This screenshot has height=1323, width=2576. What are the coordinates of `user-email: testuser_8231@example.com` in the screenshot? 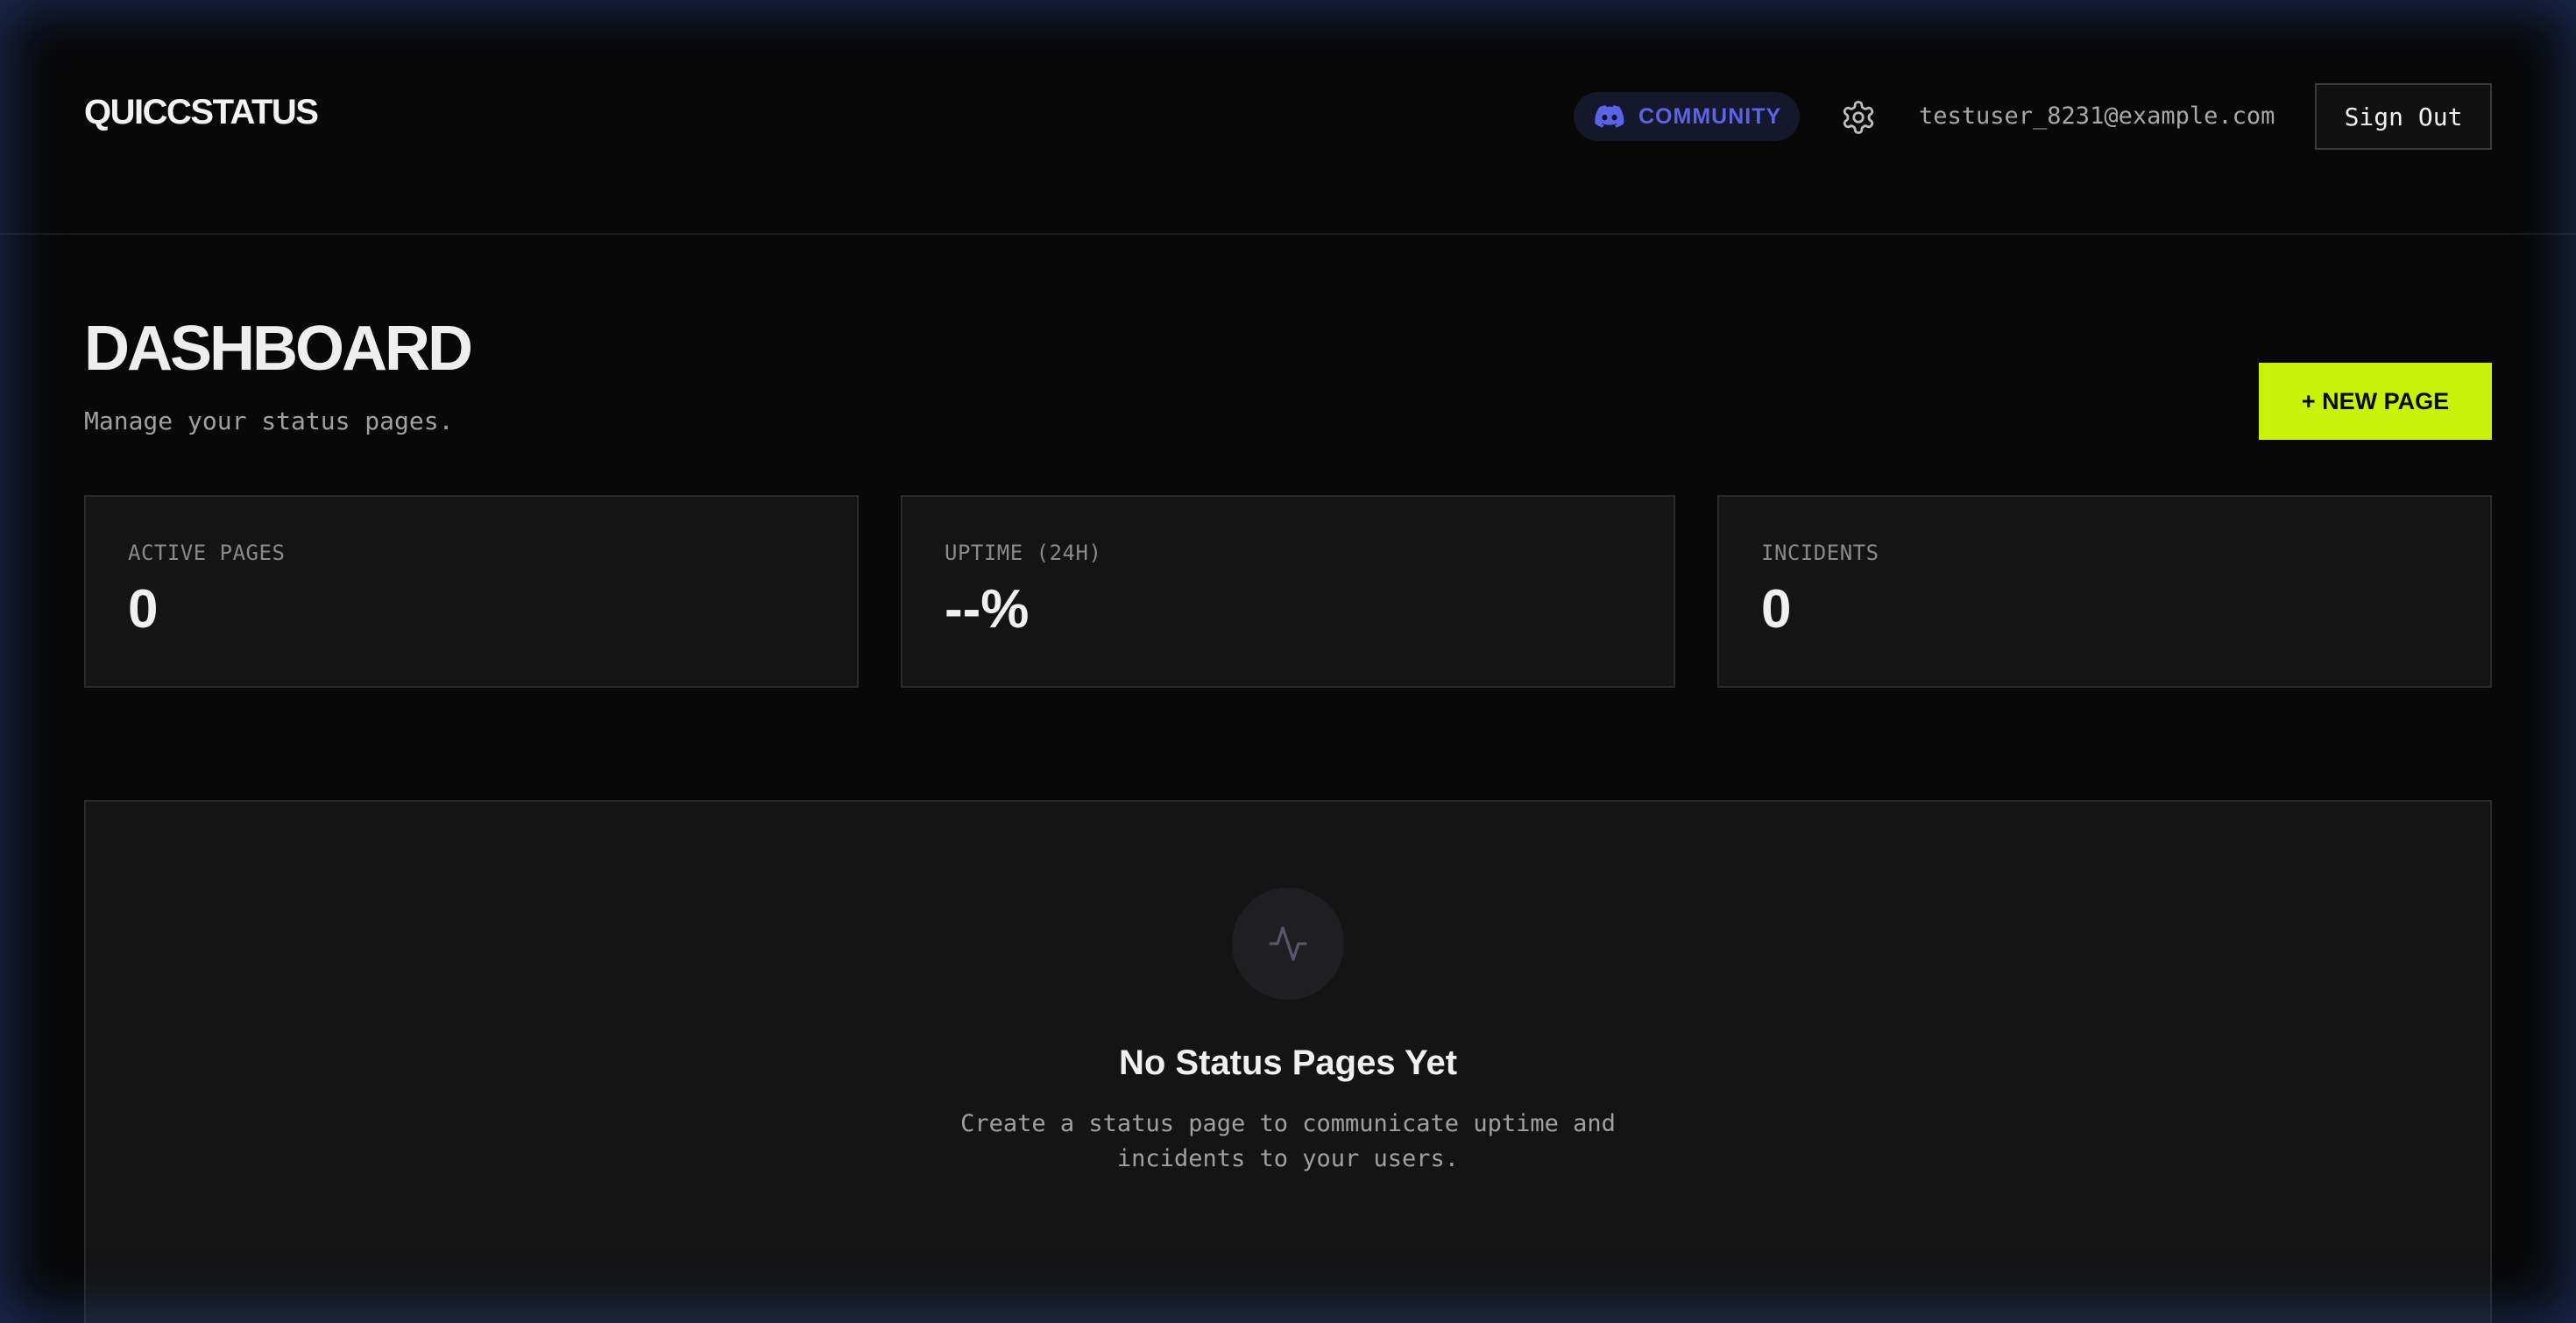 It's located at (2097, 116).